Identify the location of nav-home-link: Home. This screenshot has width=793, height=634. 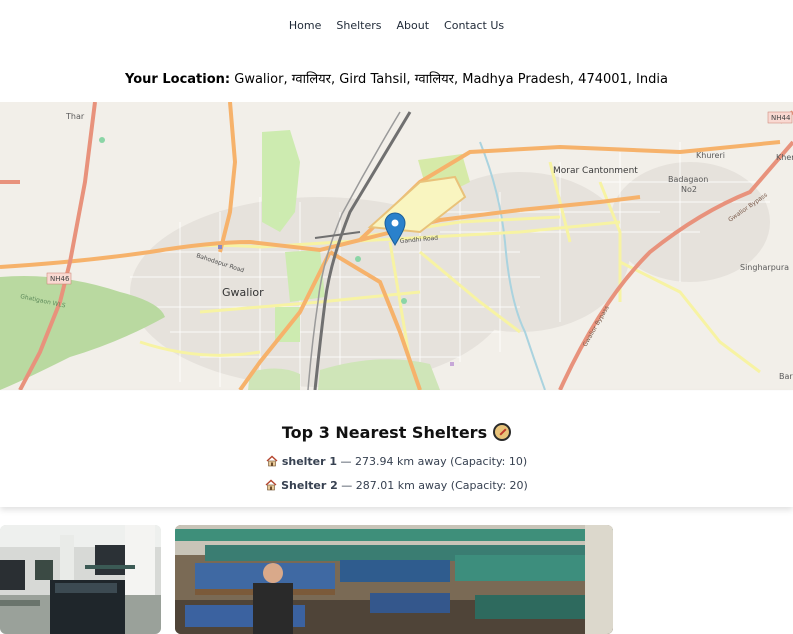
(305, 28).